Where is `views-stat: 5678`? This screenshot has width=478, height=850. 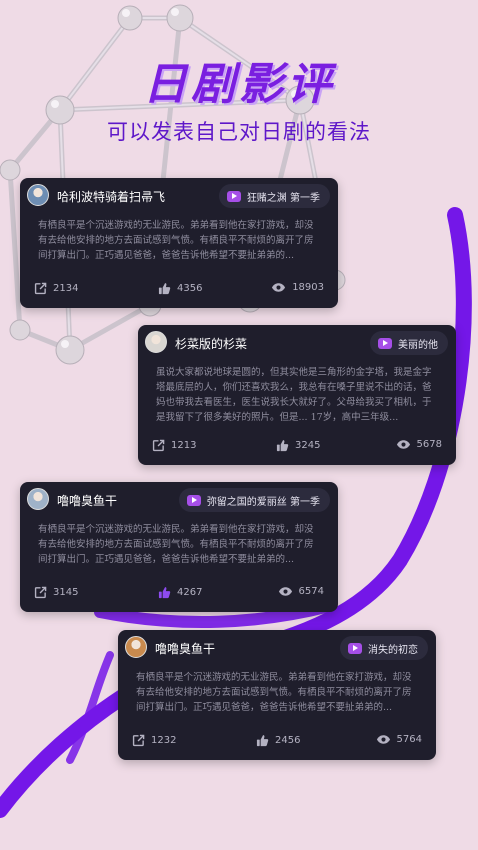 views-stat: 5678 is located at coordinates (419, 444).